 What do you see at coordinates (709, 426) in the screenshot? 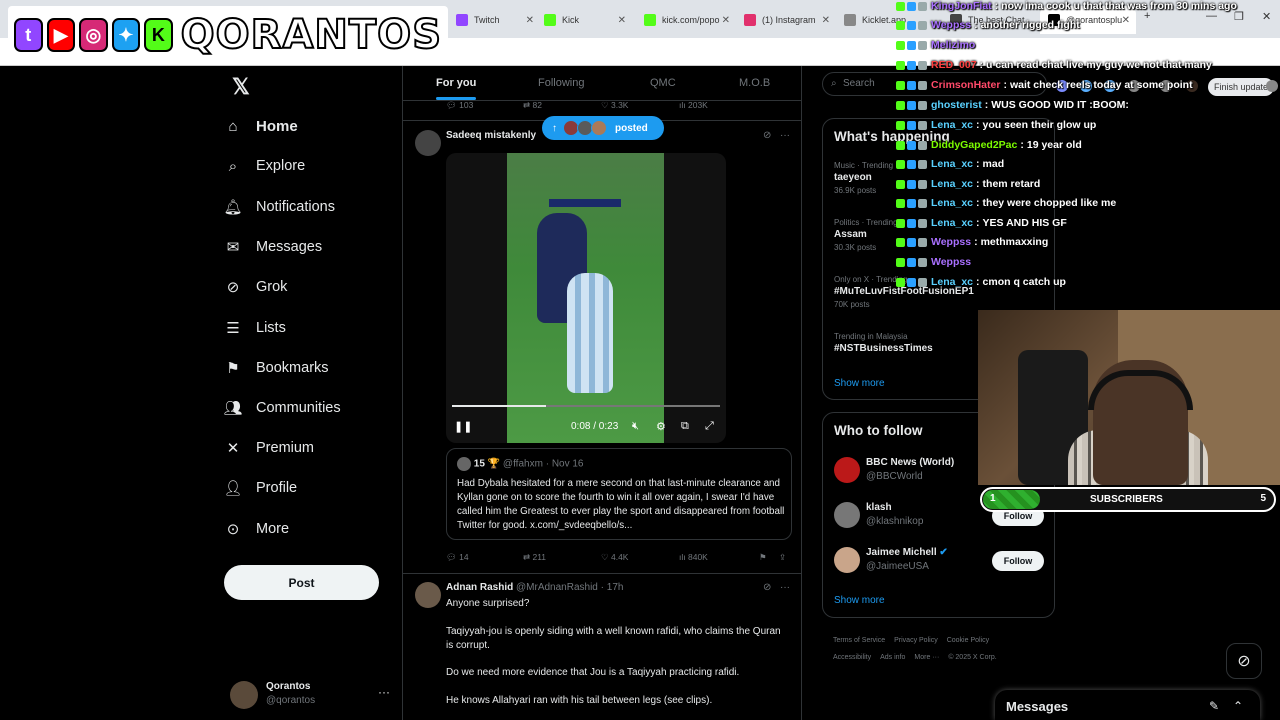
I see `fullscreen-icon: ⤢` at bounding box center [709, 426].